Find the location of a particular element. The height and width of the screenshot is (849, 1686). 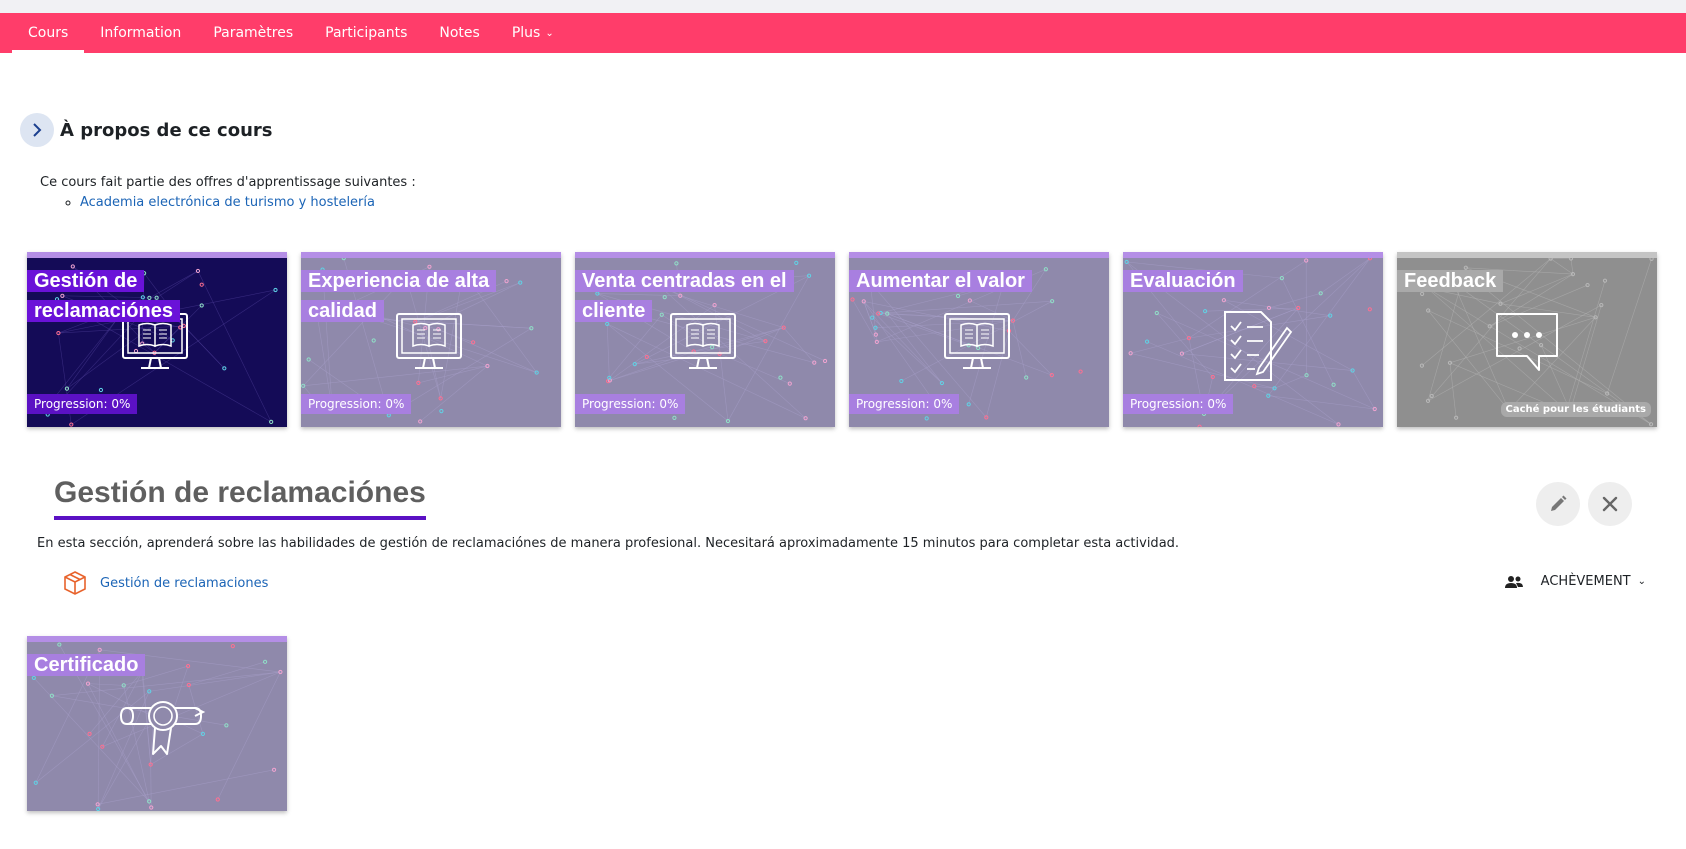

tile-title: Gestión de reclamaciónes is located at coordinates (151, 296).